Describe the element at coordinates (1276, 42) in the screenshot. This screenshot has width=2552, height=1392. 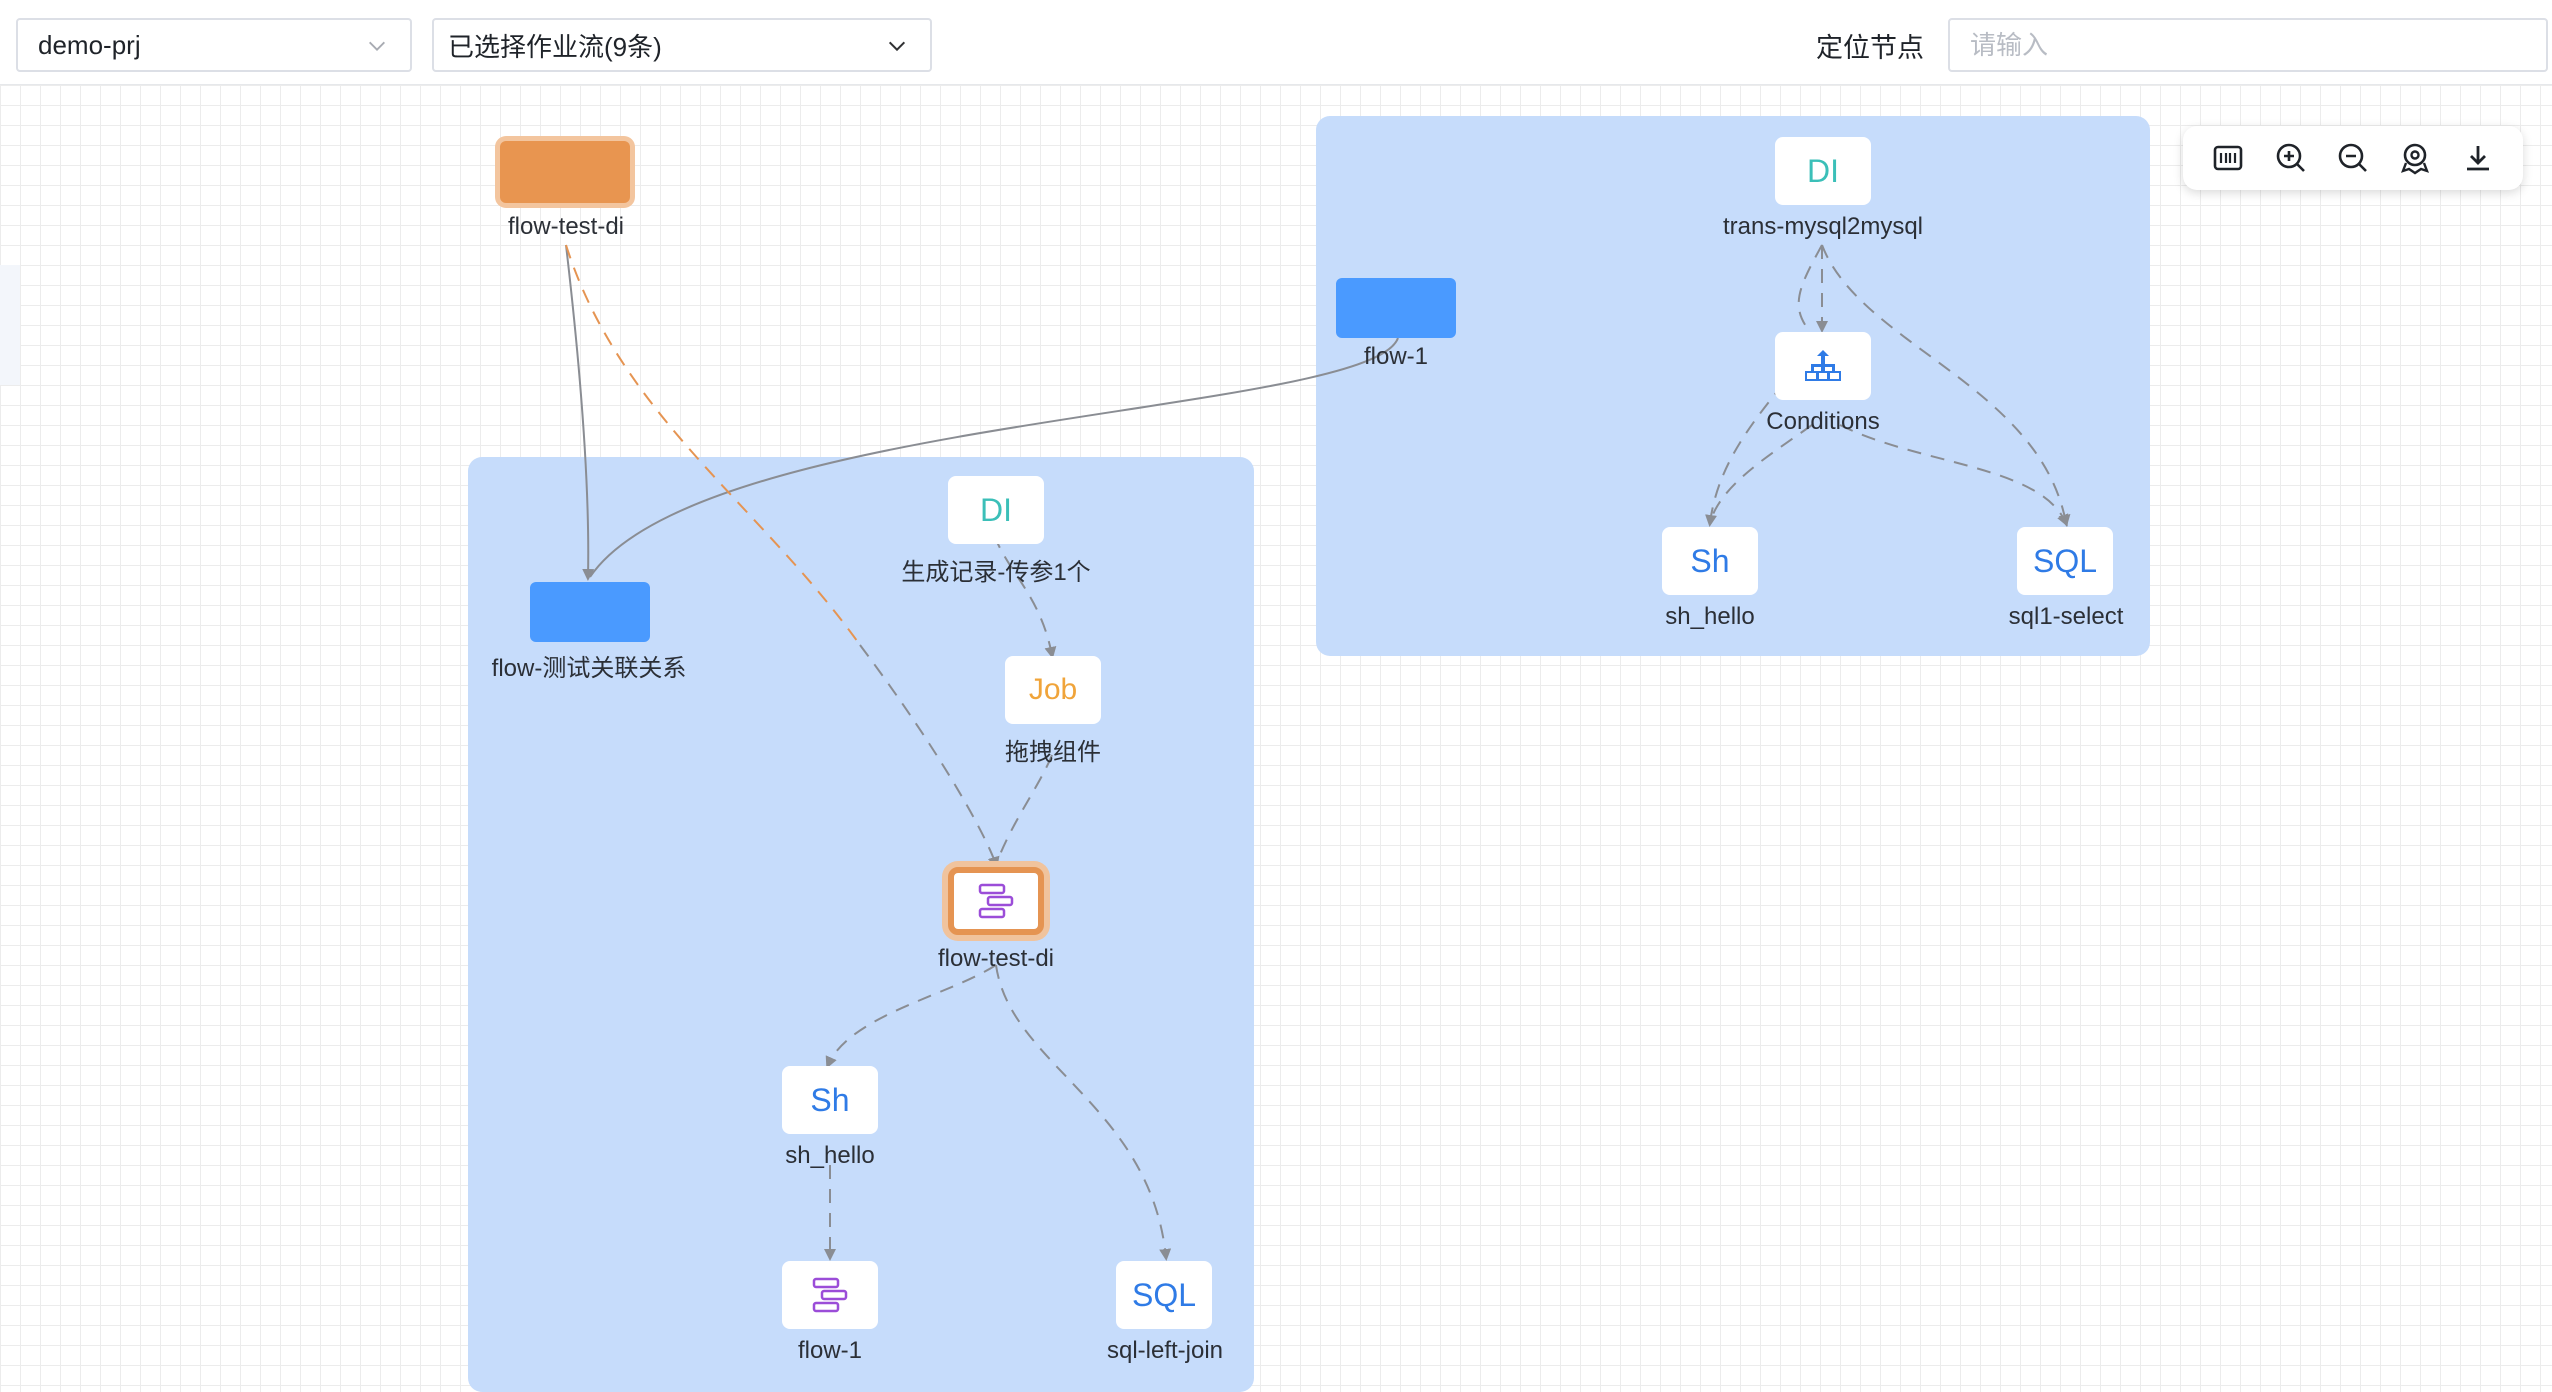
I see `top-bar: demo-prj 已选择作业流(9条) 定位节点` at that location.